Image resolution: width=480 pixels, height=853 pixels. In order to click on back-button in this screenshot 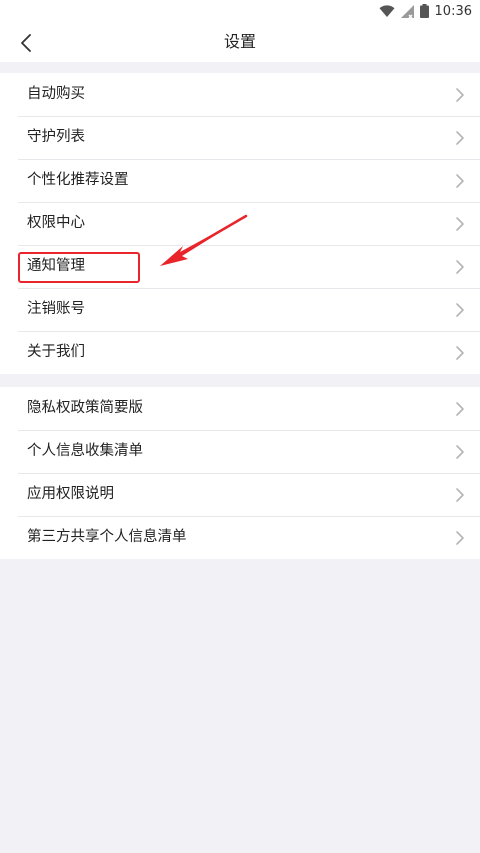, I will do `click(26, 43)`.